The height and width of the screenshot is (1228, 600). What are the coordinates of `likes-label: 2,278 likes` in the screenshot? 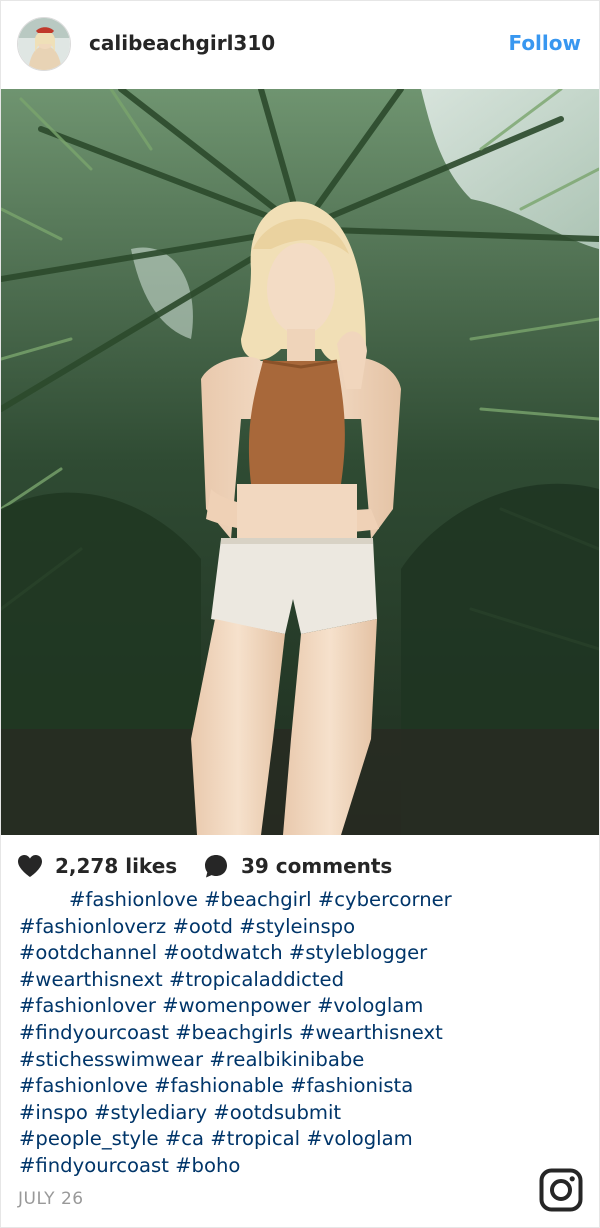 It's located at (116, 866).